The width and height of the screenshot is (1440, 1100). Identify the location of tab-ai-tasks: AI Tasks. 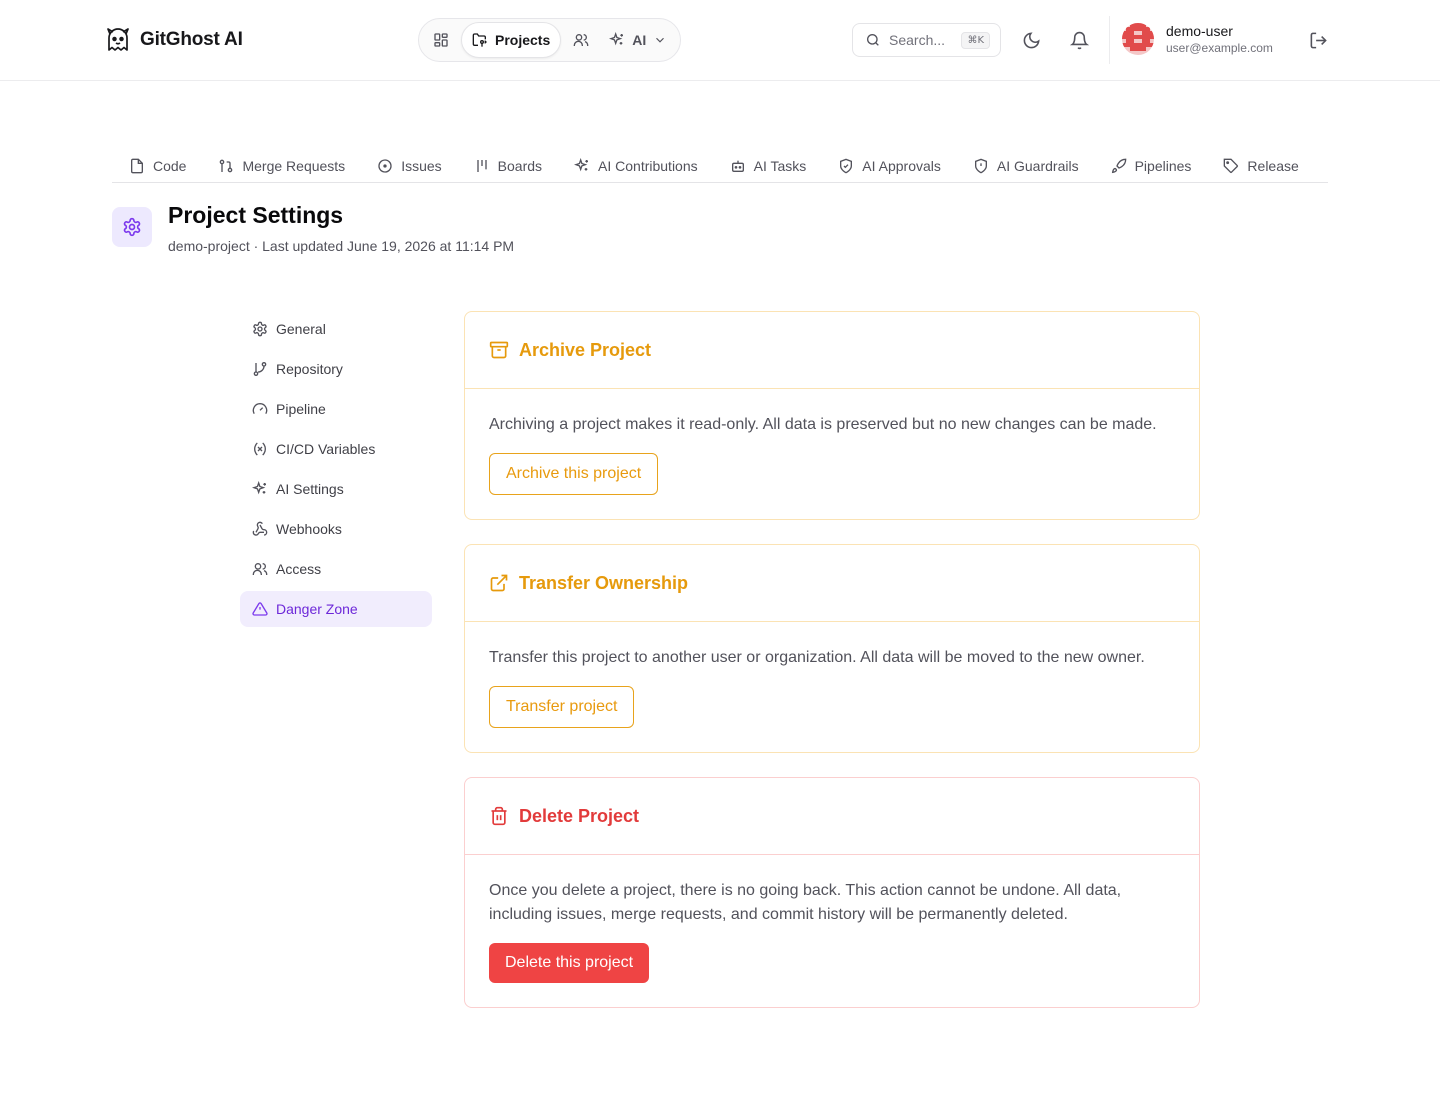
(768, 160).